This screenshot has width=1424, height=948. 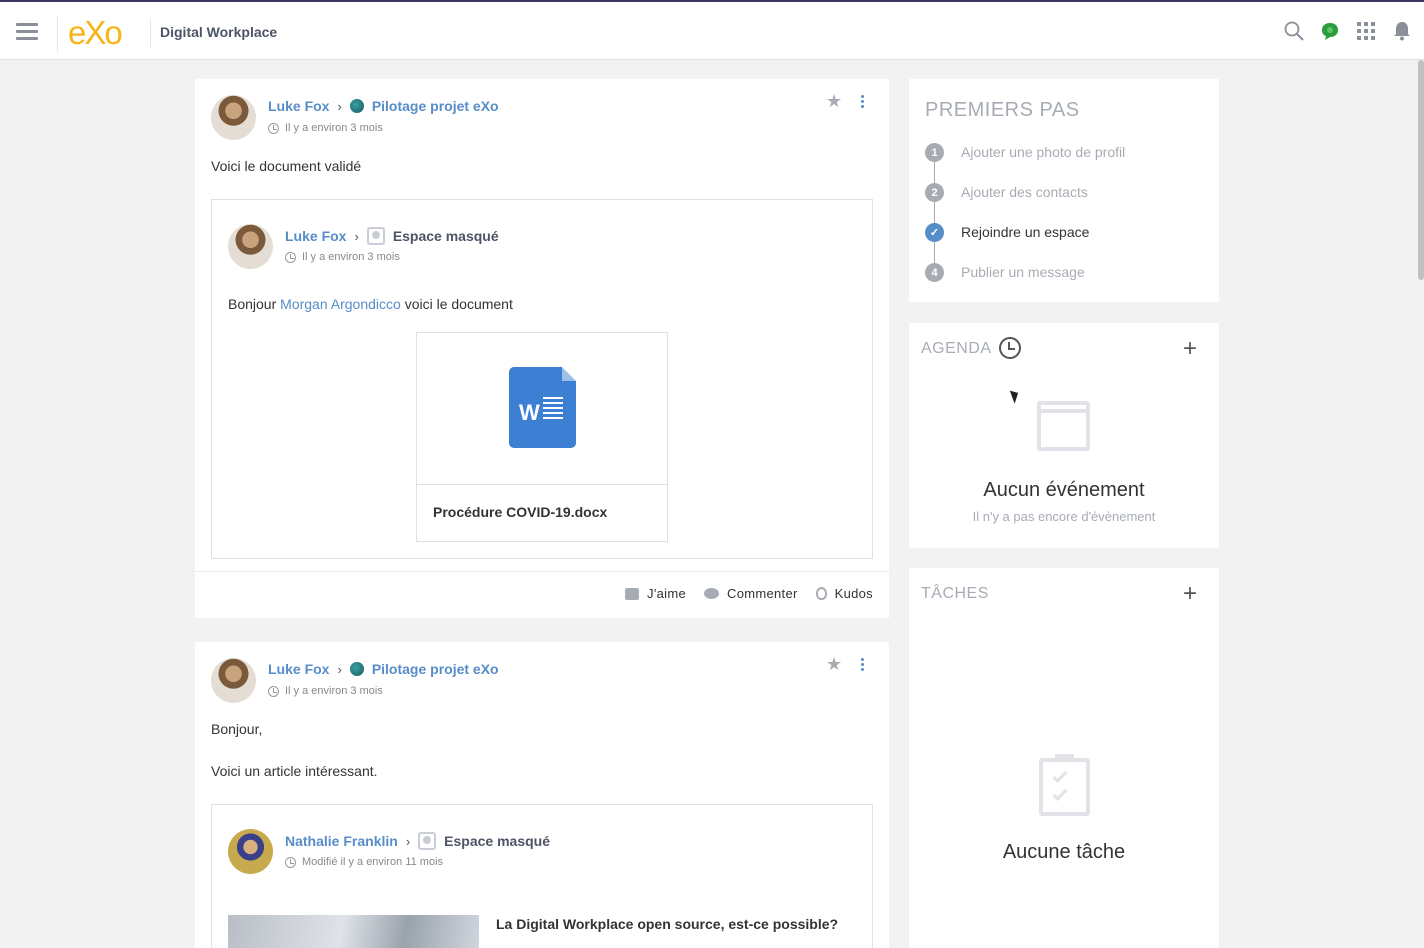 I want to click on word-document-icon: W, so click(x=542, y=407).